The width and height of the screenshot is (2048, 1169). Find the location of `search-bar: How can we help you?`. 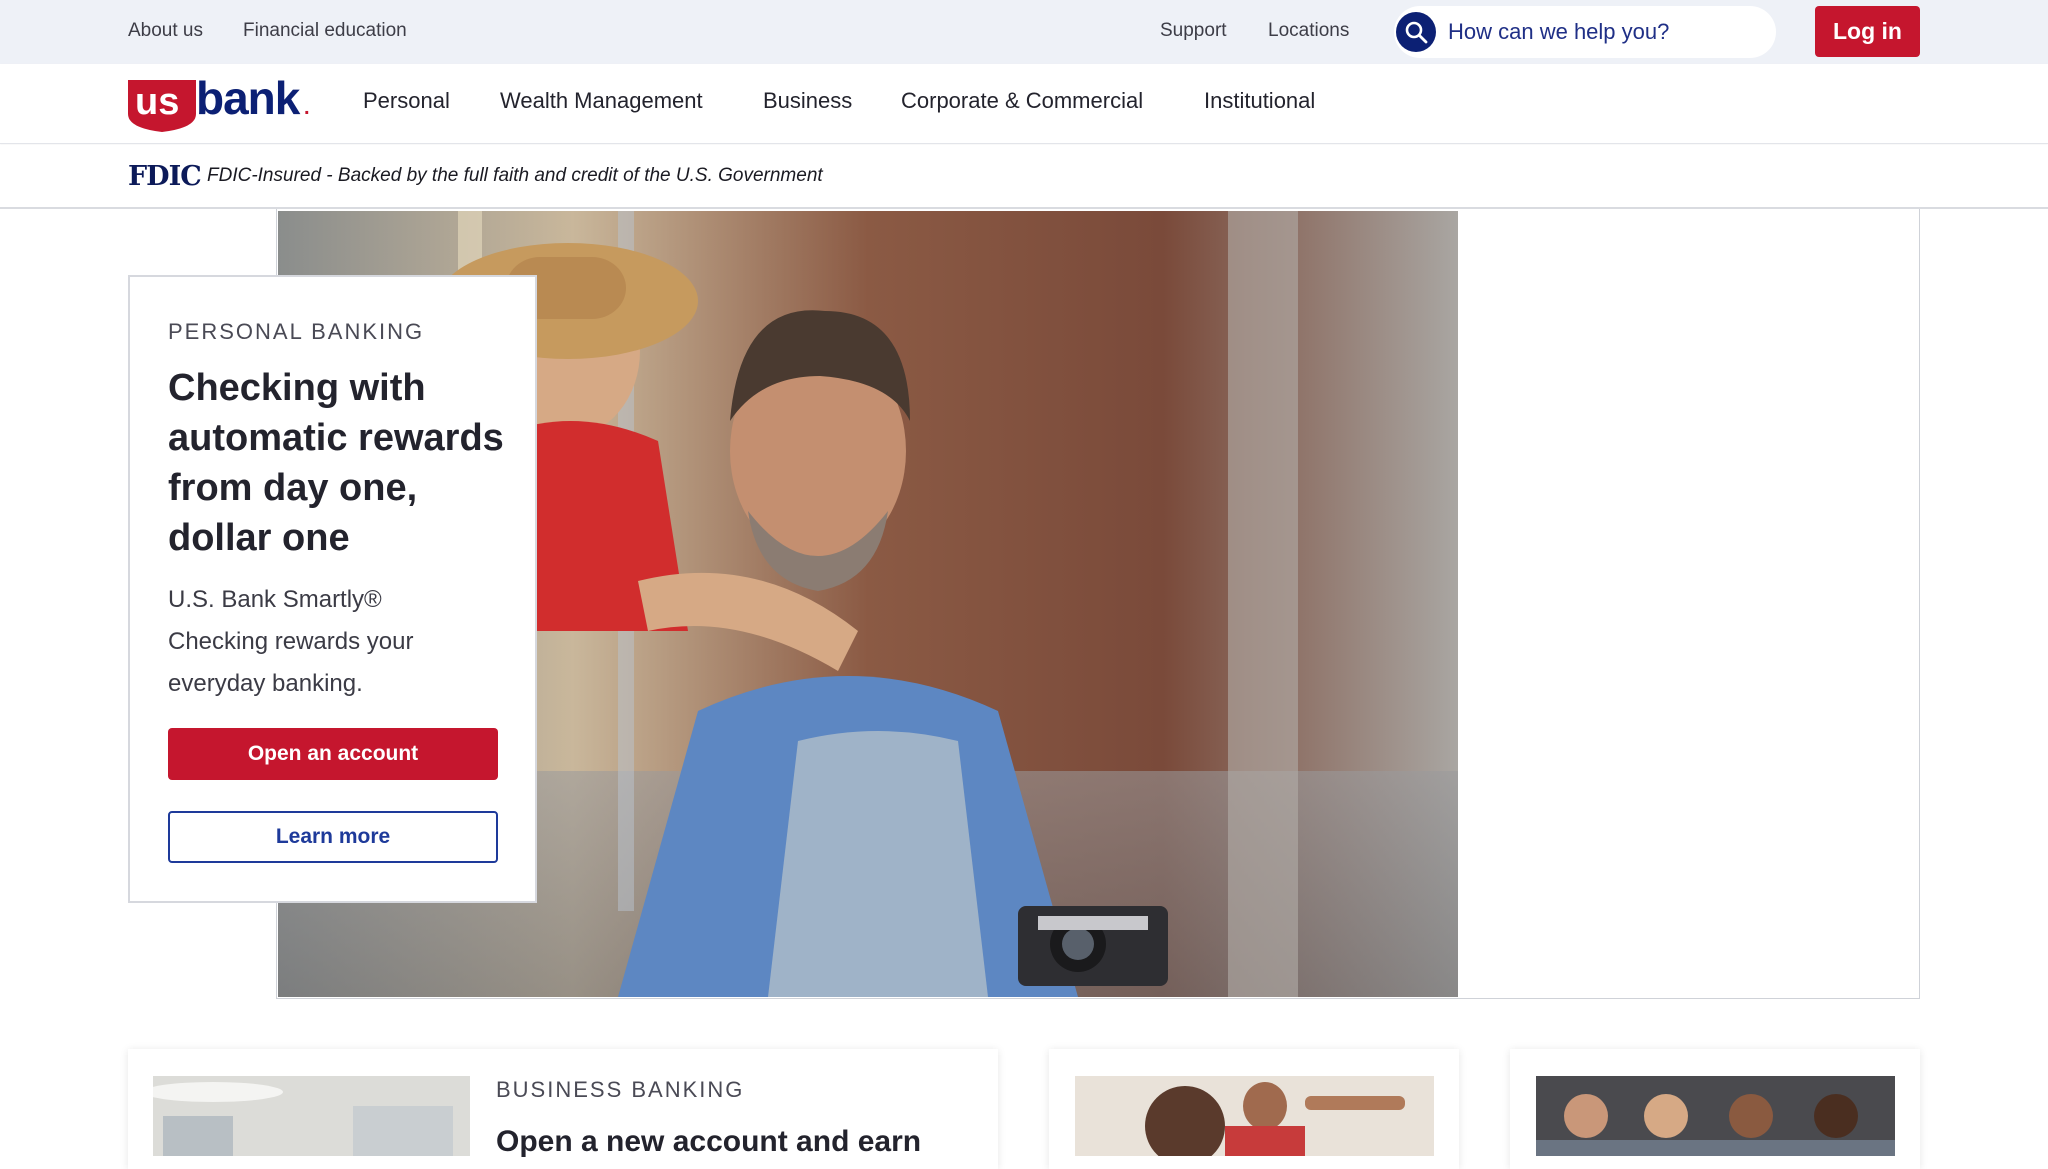

search-bar: How can we help you? is located at coordinates (1585, 32).